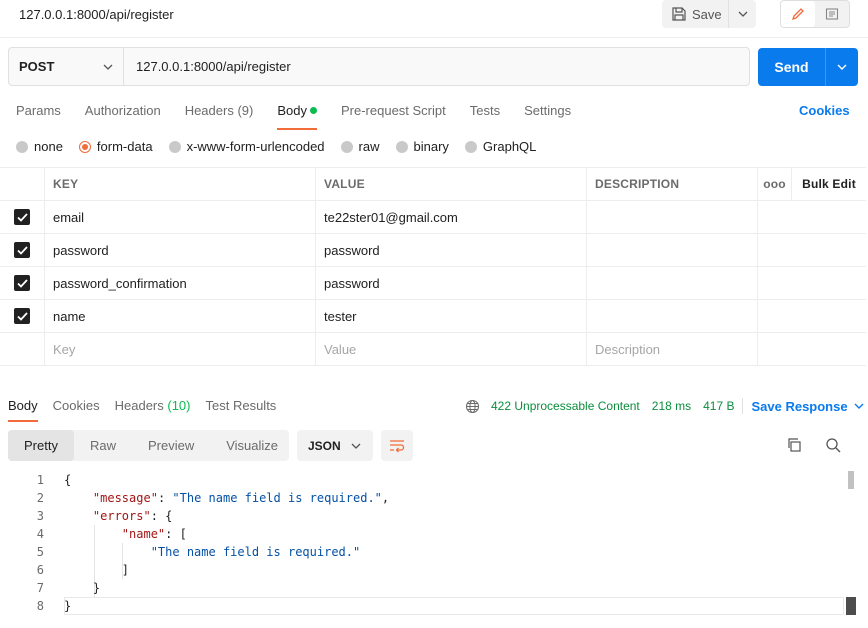 The image size is (868, 628). I want to click on row-value: te22ster01@gmail.com, so click(451, 217).